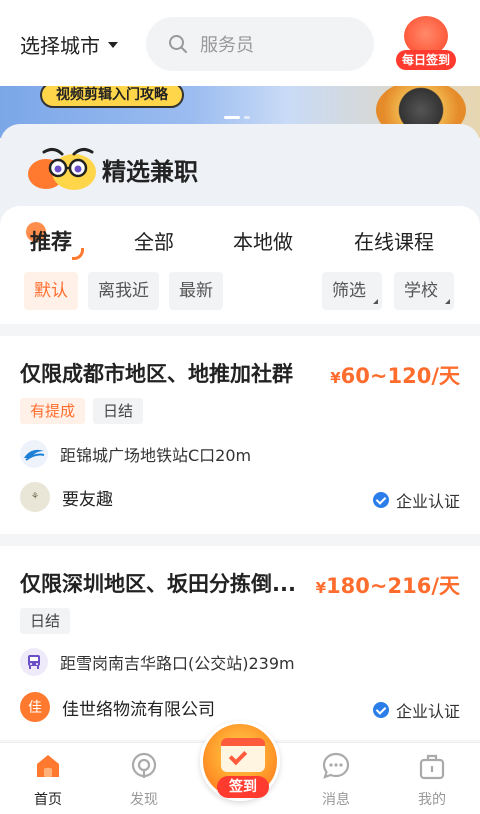 The height and width of the screenshot is (814, 480). Describe the element at coordinates (113, 44) in the screenshot. I see `caret-down-icon` at that location.